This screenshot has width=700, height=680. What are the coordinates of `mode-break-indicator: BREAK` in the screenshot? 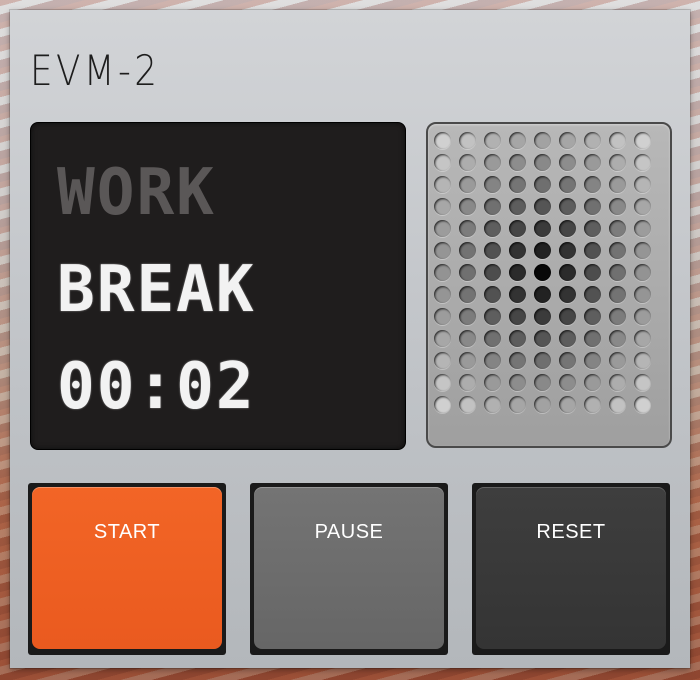 It's located at (156, 290).